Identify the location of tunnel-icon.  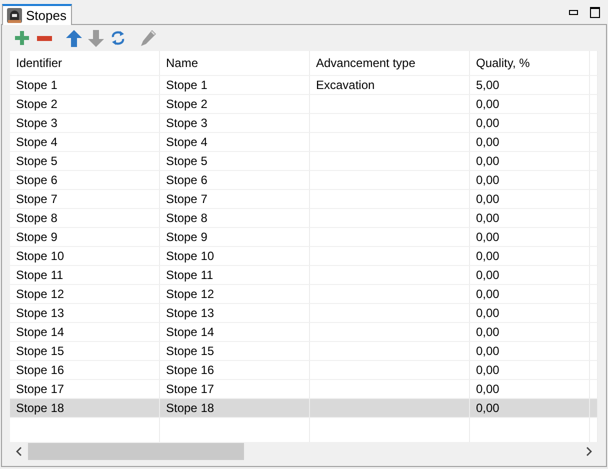
(14, 15).